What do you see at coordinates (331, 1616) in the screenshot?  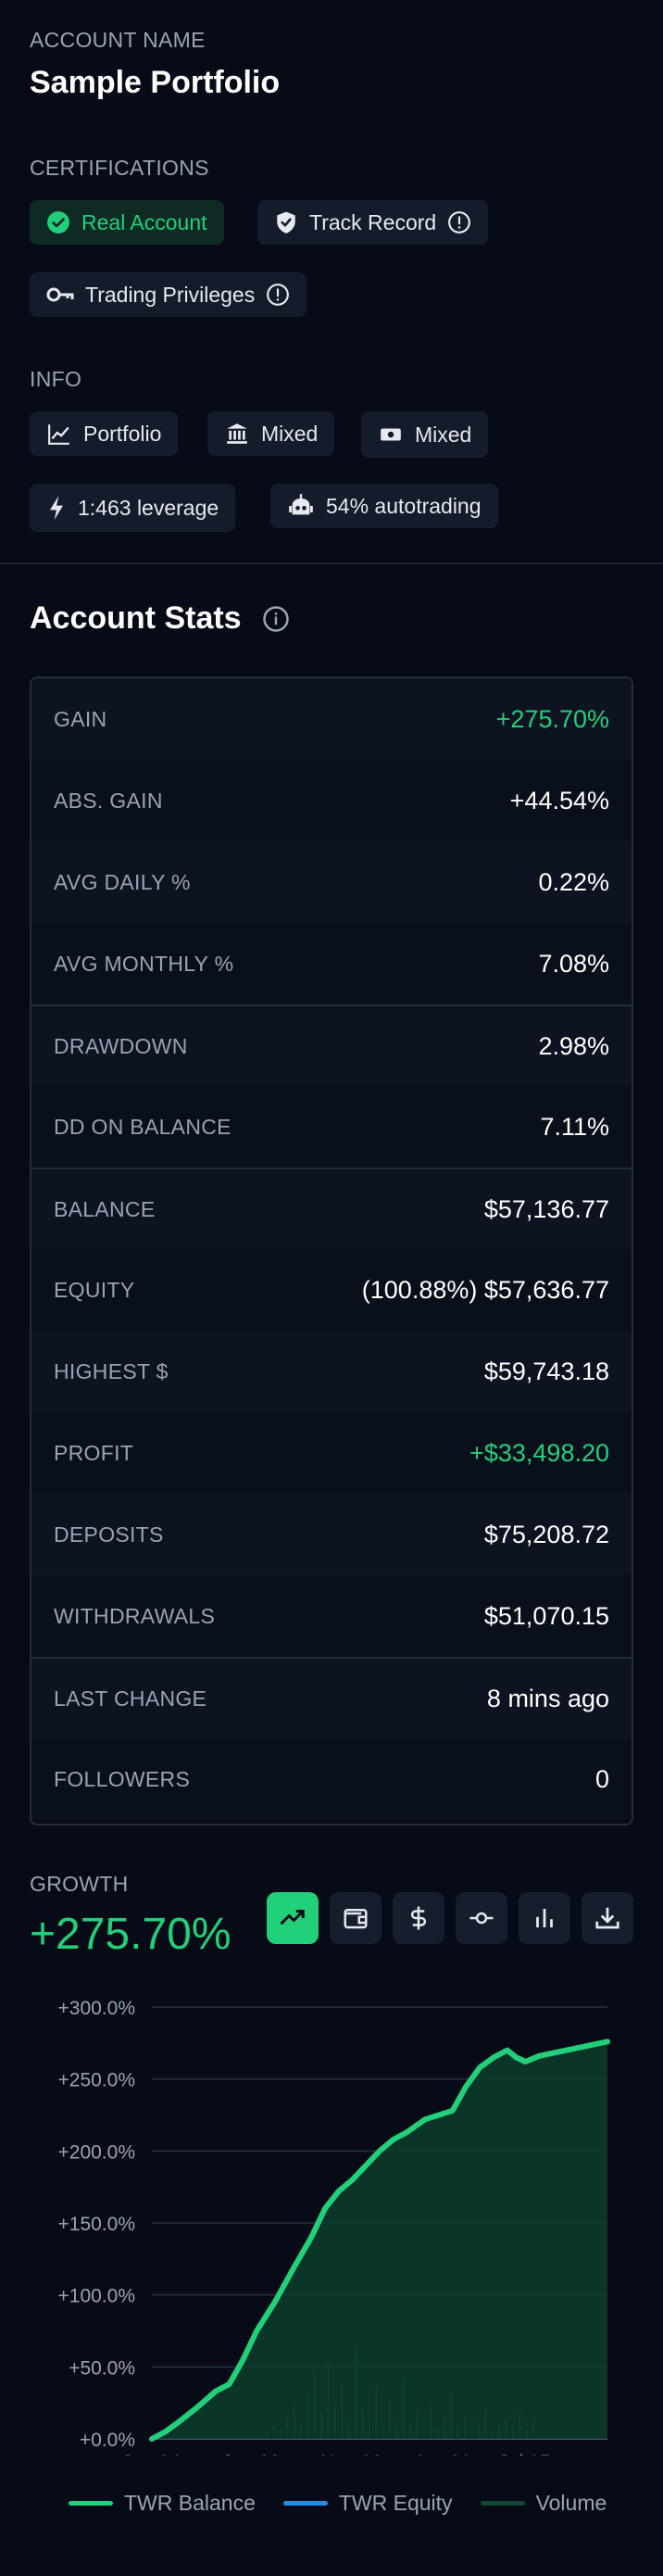 I see `stat-row-withdrawals: WITHDRAWALS $51,070.15` at bounding box center [331, 1616].